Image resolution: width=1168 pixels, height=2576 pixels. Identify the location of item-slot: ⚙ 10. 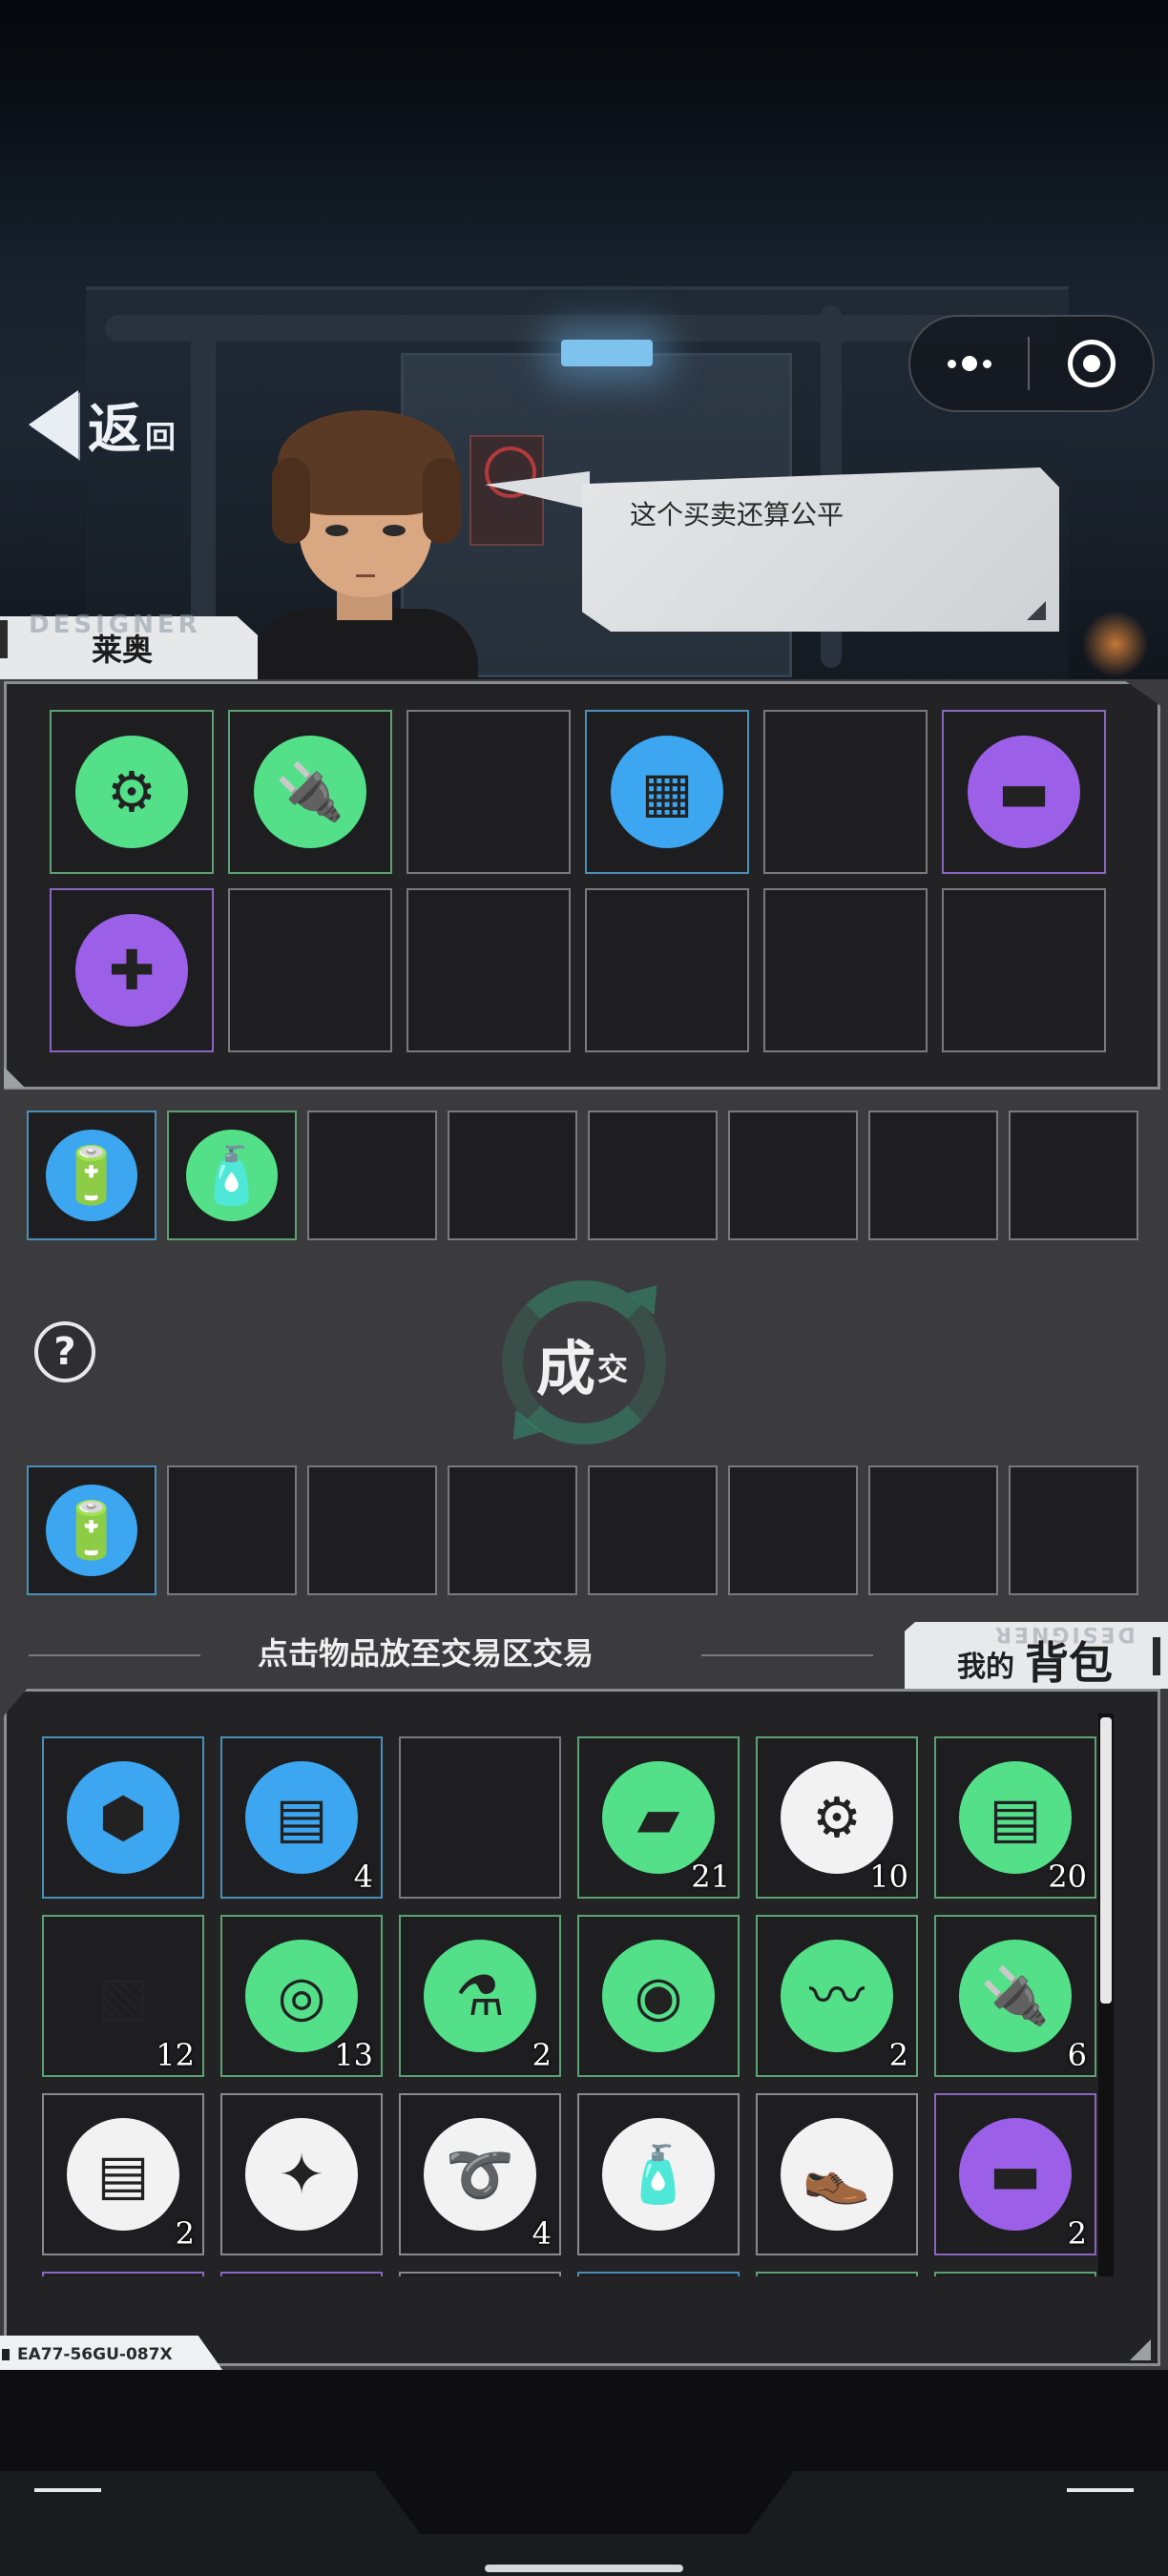
(837, 1817).